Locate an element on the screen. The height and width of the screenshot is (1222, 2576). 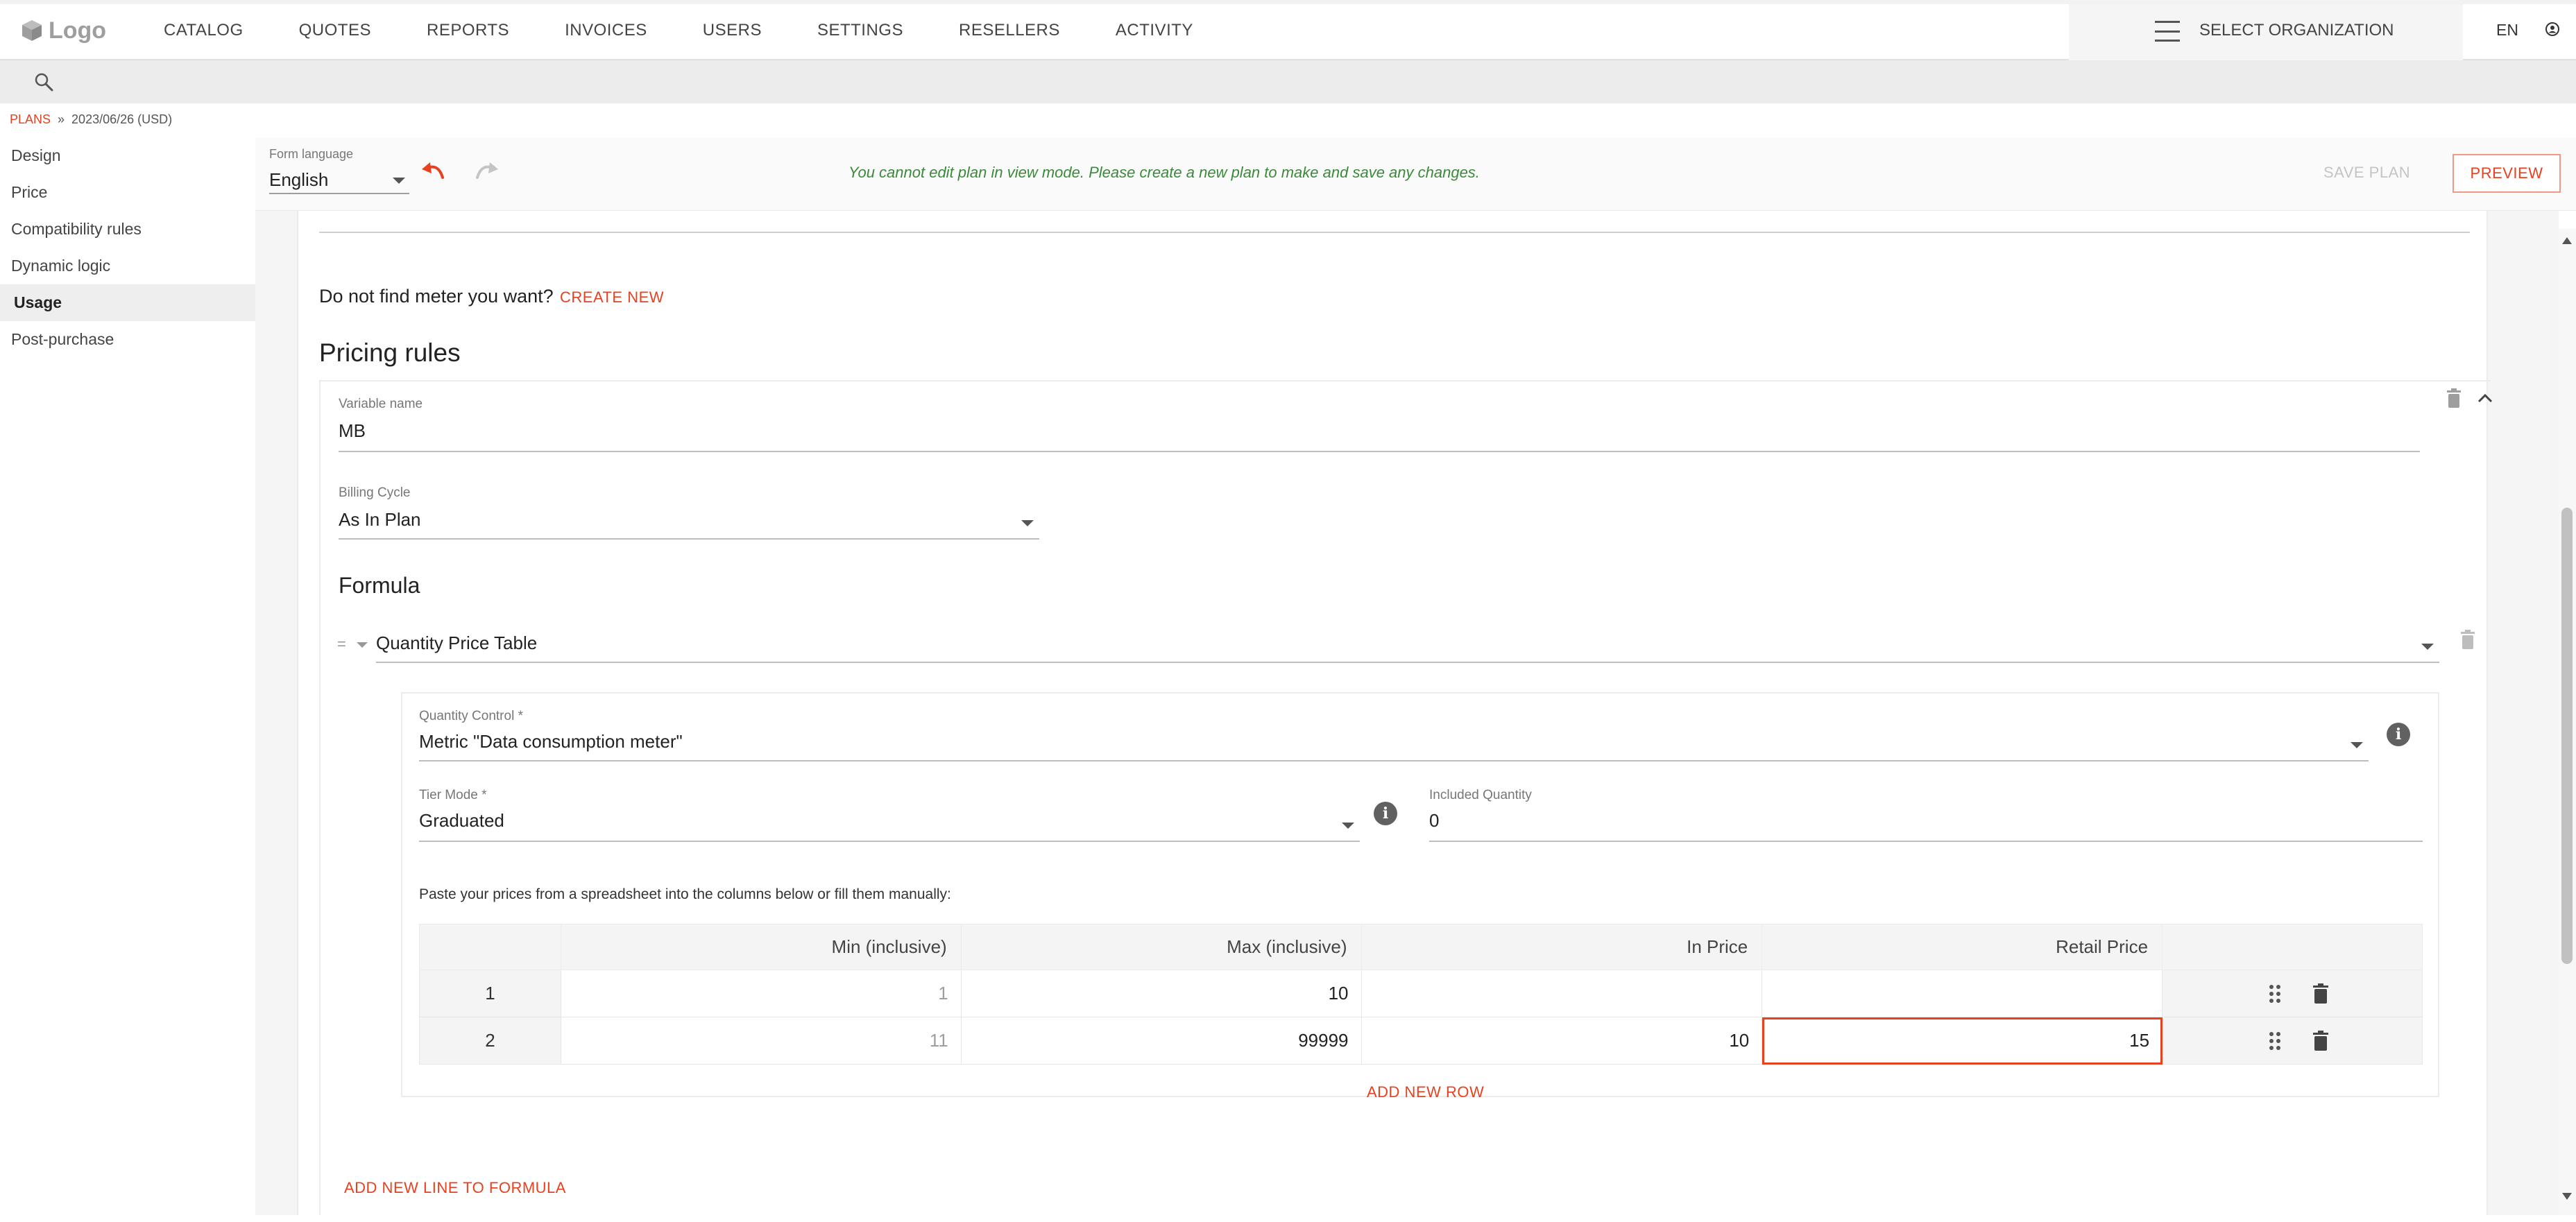
create-new-meter-button: CREATE NEW is located at coordinates (612, 298).